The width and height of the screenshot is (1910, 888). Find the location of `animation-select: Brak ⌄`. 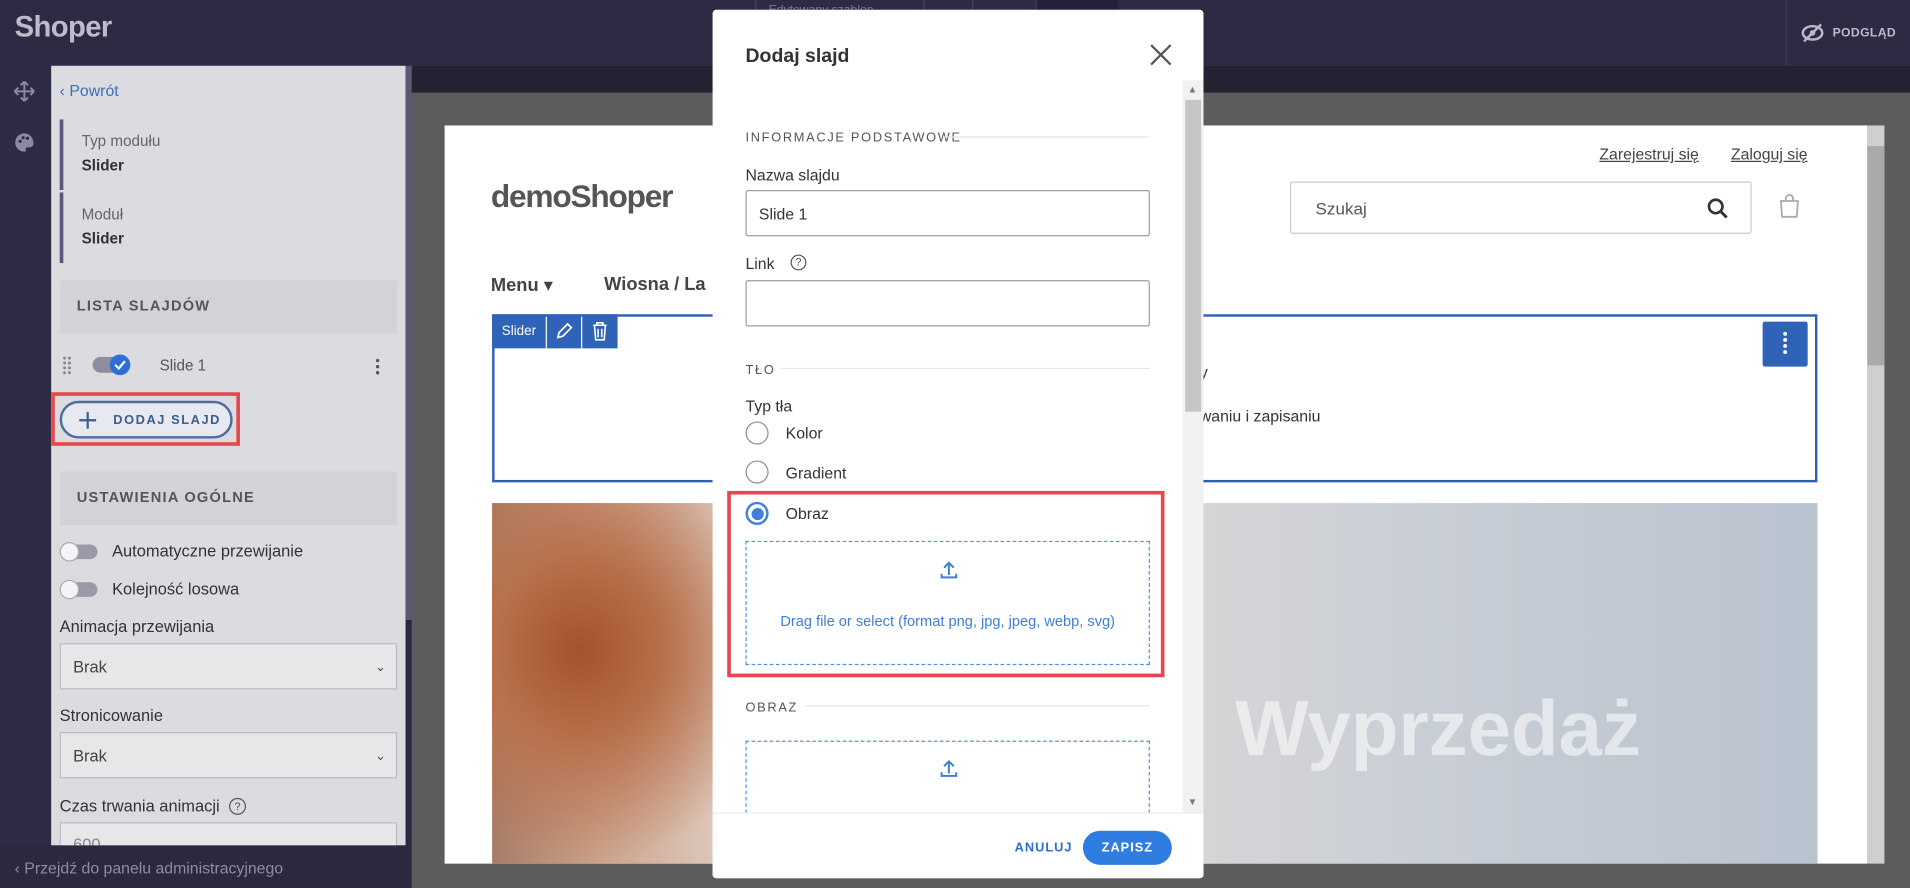

animation-select: Brak ⌄ is located at coordinates (228, 666).